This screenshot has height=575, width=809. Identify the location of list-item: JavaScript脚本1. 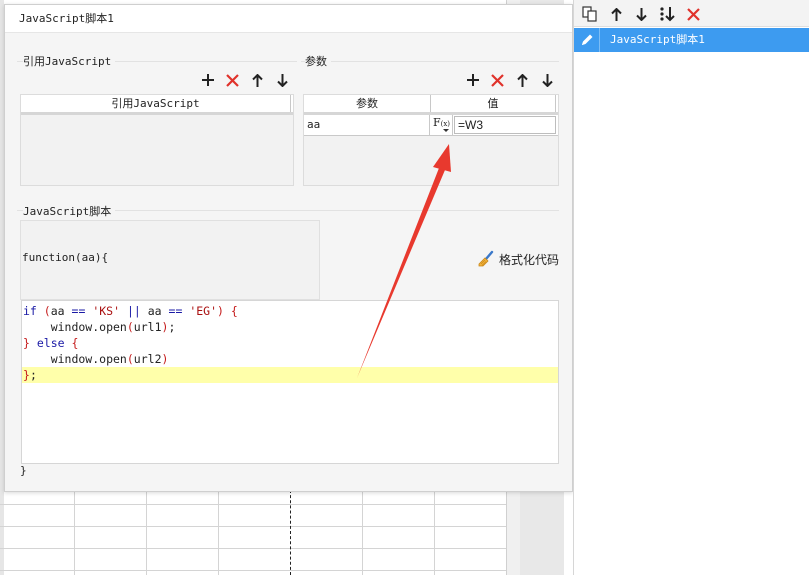
(691, 40).